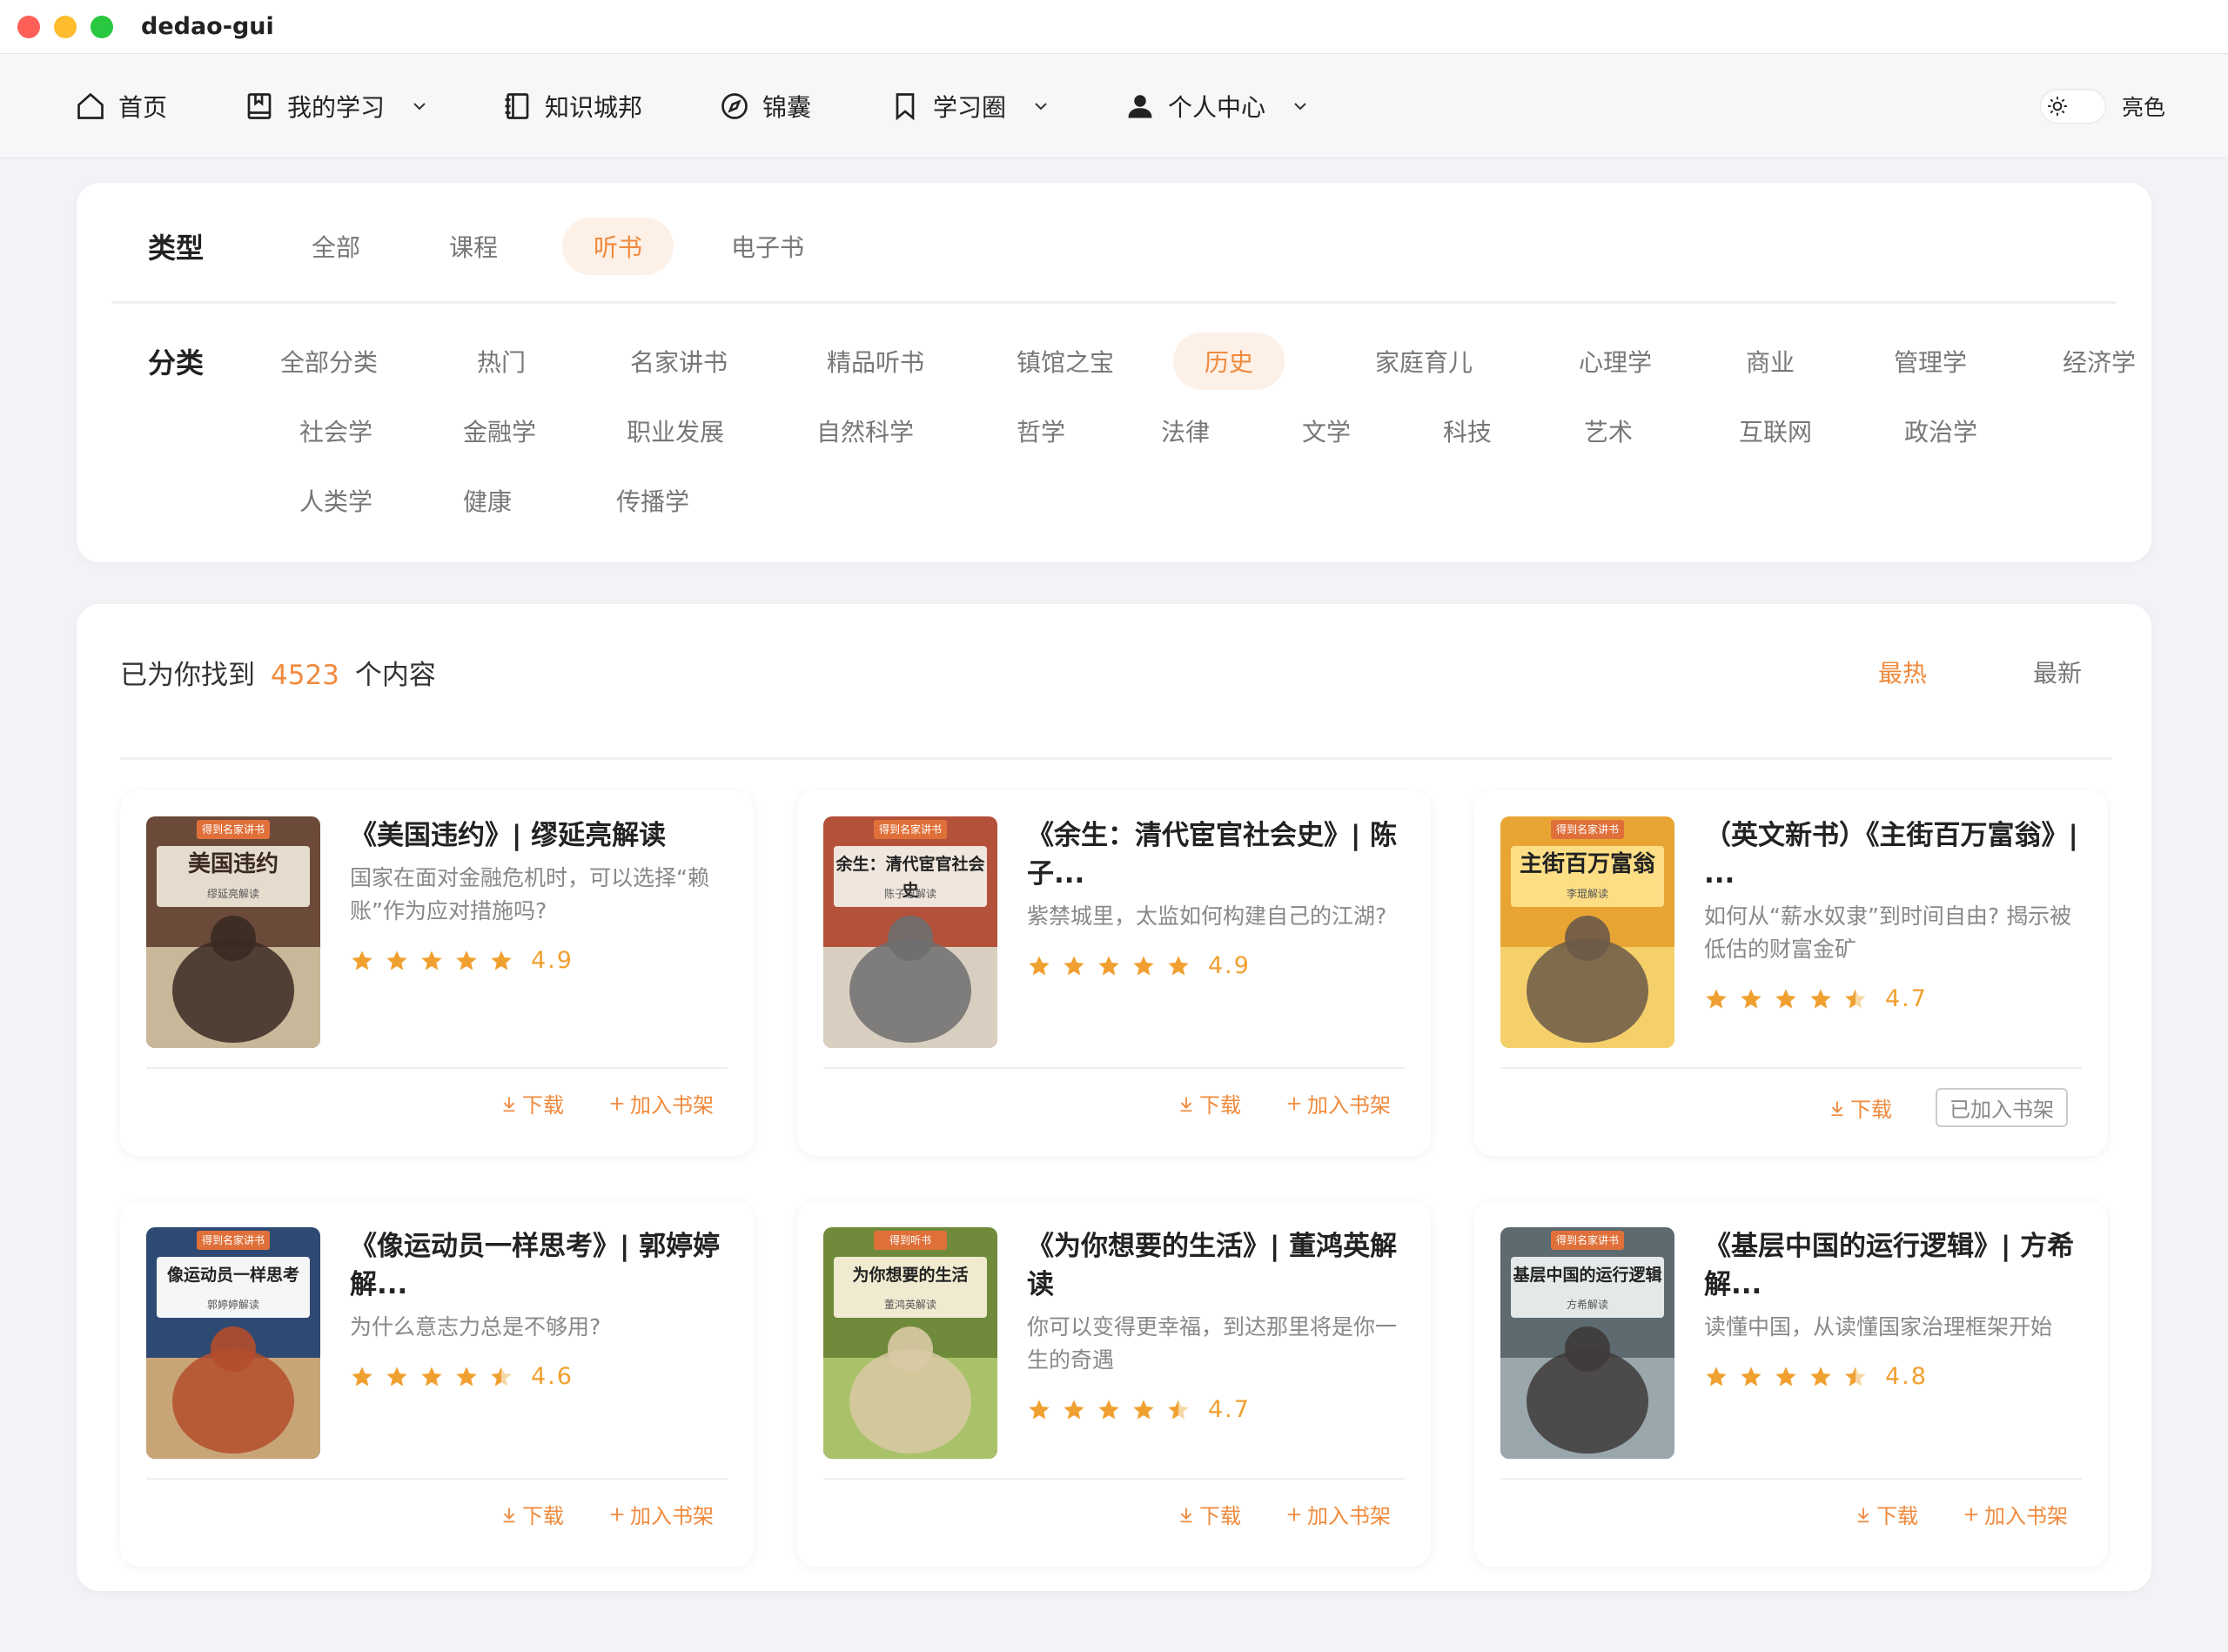 This screenshot has height=1652, width=2228. Describe the element at coordinates (672, 1516) in the screenshot. I see `add-shelf-label: 加入书架` at that location.